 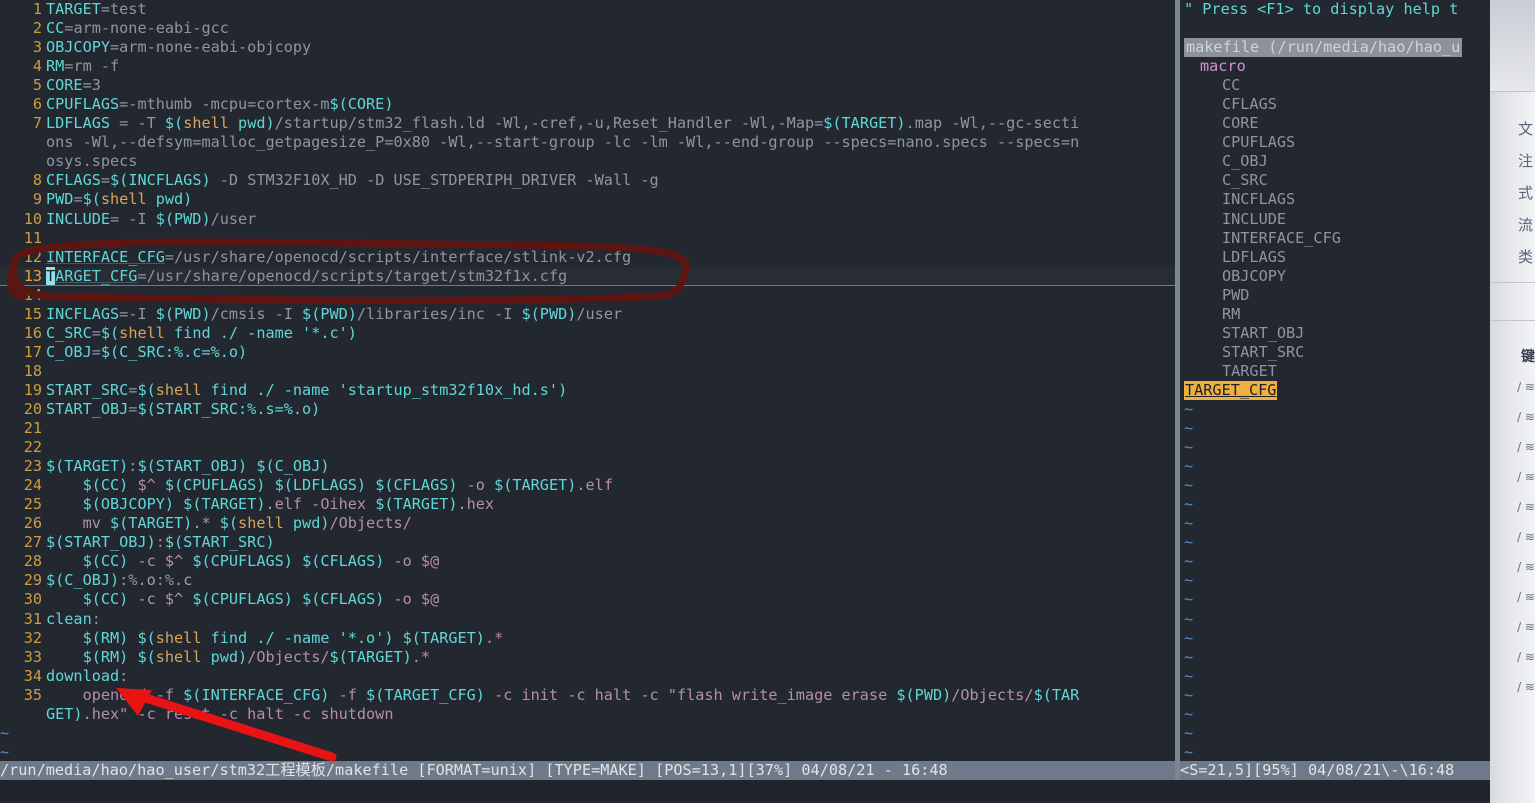 I want to click on tagbar-item-target: TARGET, so click(x=1335, y=371).